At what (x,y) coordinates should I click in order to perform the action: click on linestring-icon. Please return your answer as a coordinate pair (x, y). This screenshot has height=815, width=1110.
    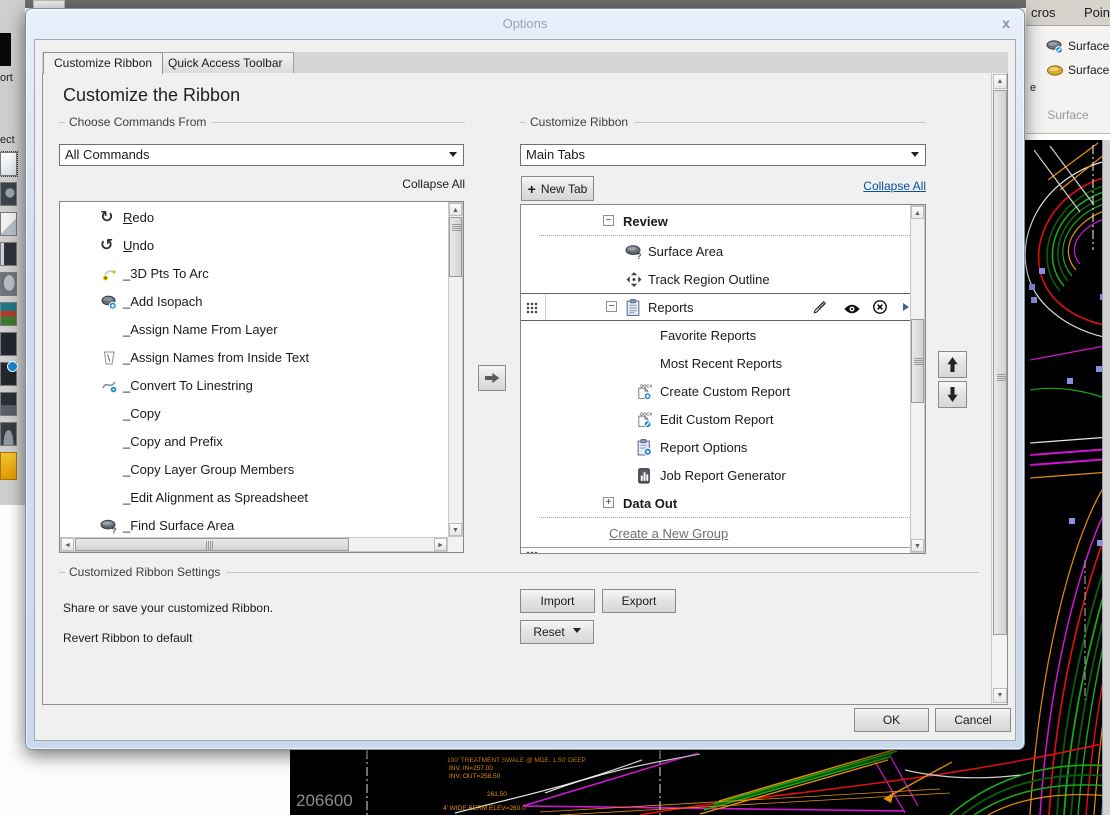
    Looking at the image, I should click on (109, 386).